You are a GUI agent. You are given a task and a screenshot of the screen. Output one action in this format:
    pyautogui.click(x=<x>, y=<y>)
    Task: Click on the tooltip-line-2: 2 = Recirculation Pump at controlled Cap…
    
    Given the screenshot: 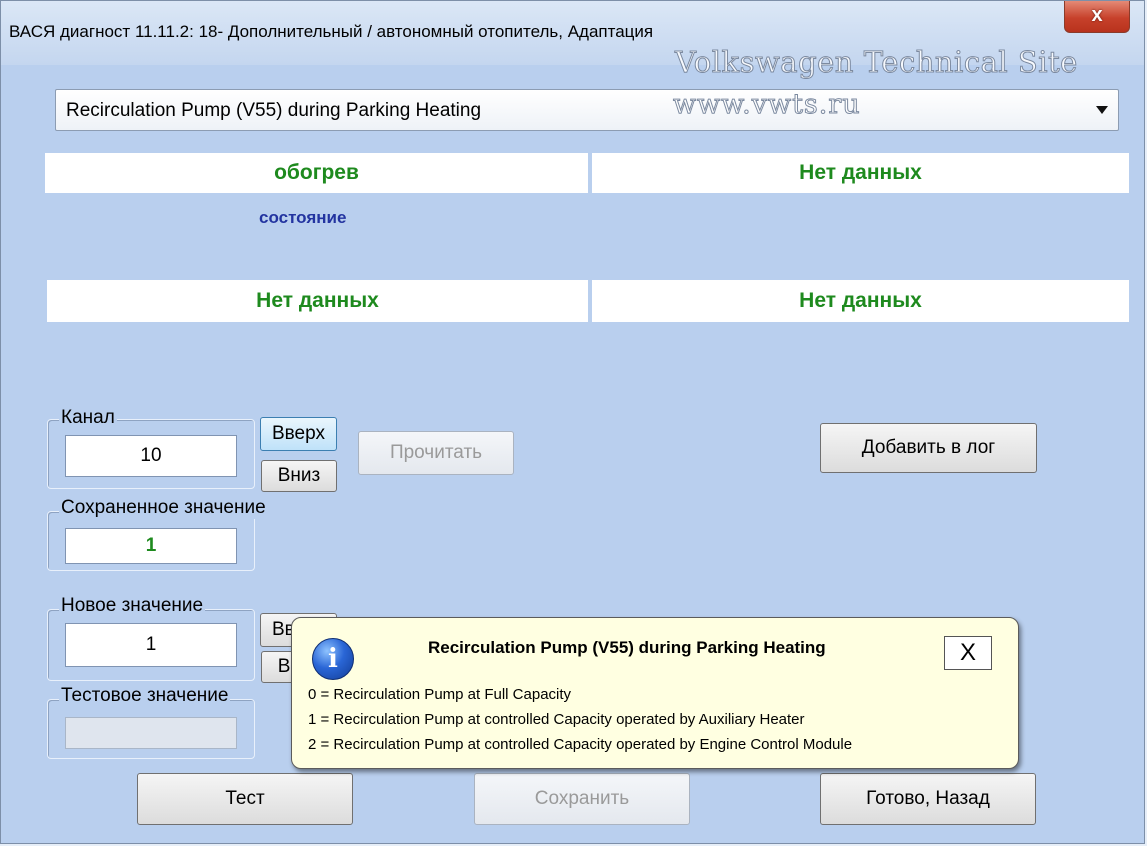 What is the action you would take?
    pyautogui.click(x=580, y=744)
    